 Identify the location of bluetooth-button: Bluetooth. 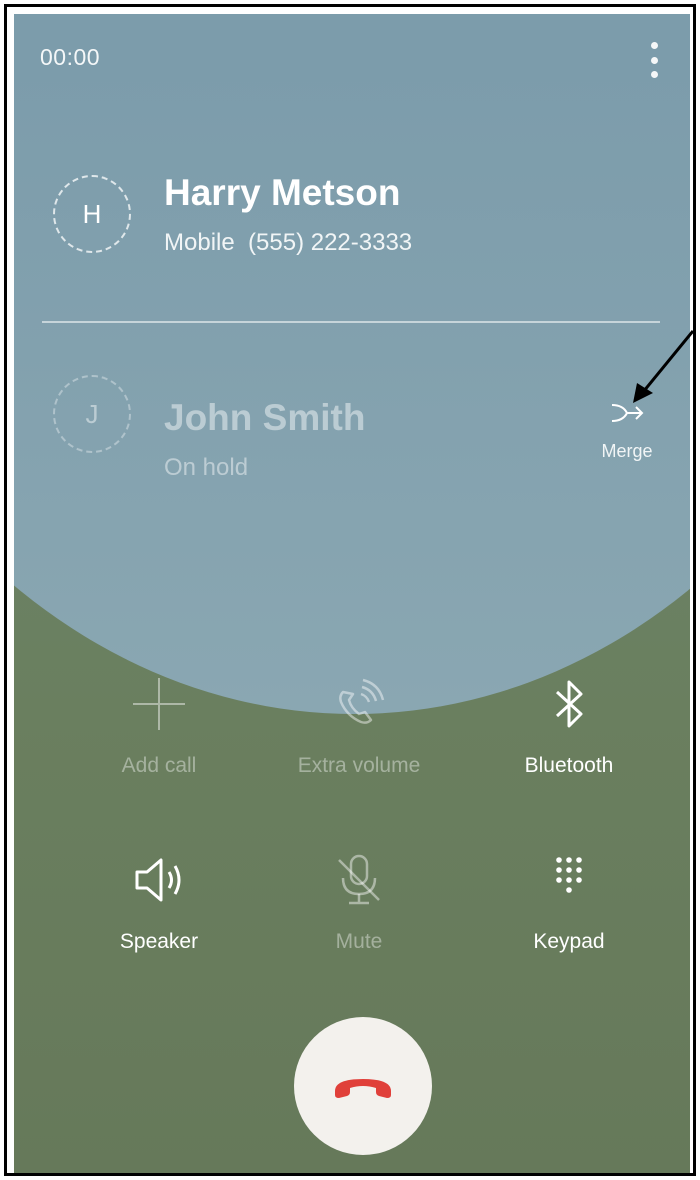
(569, 726).